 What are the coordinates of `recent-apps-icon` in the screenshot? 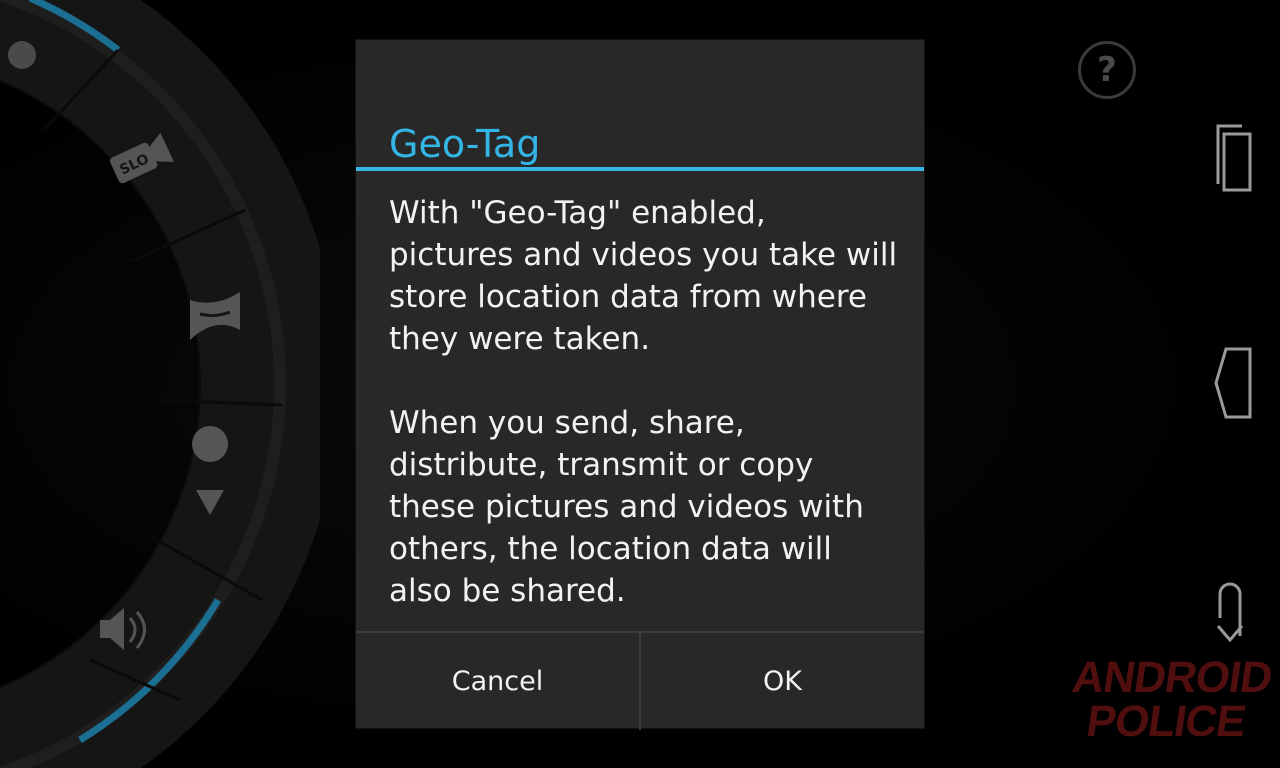 It's located at (1235, 160).